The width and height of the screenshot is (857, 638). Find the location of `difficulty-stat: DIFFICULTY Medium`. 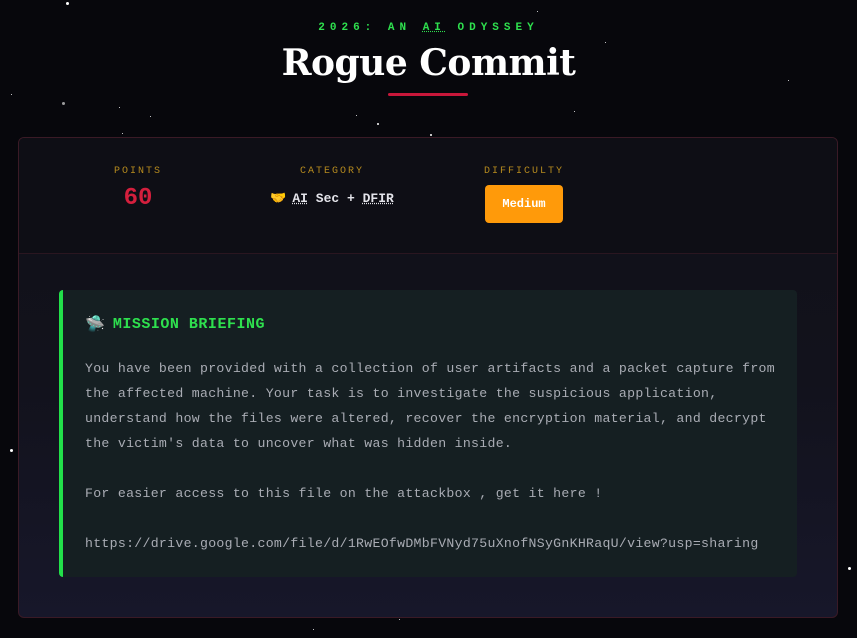

difficulty-stat: DIFFICULTY Medium is located at coordinates (524, 194).